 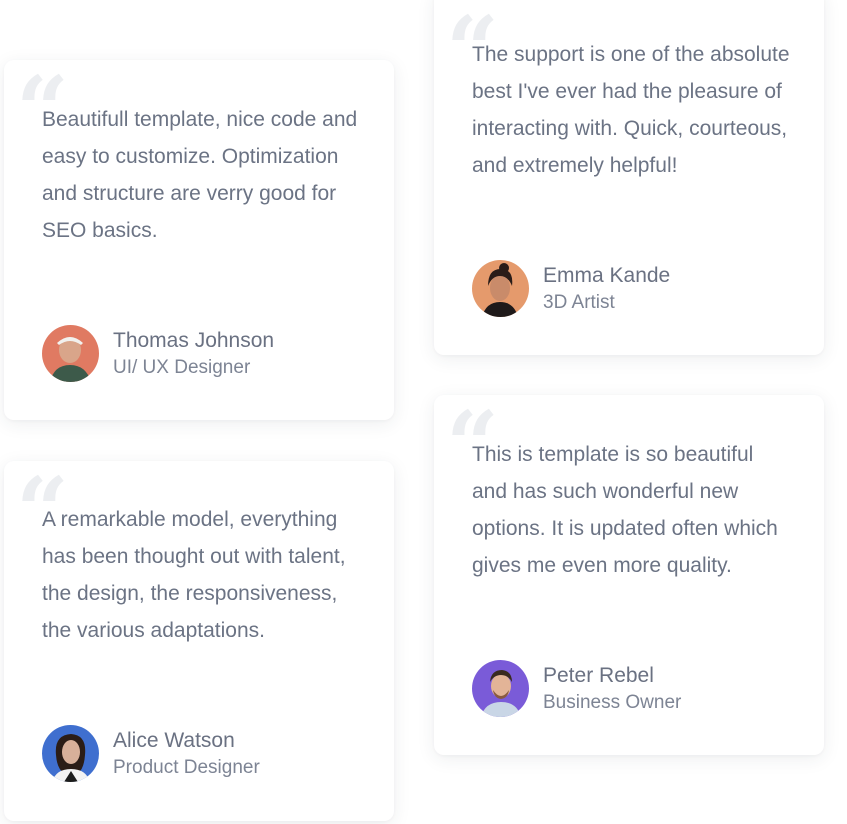 I want to click on author-role: UI/ UX Designer, so click(x=182, y=367).